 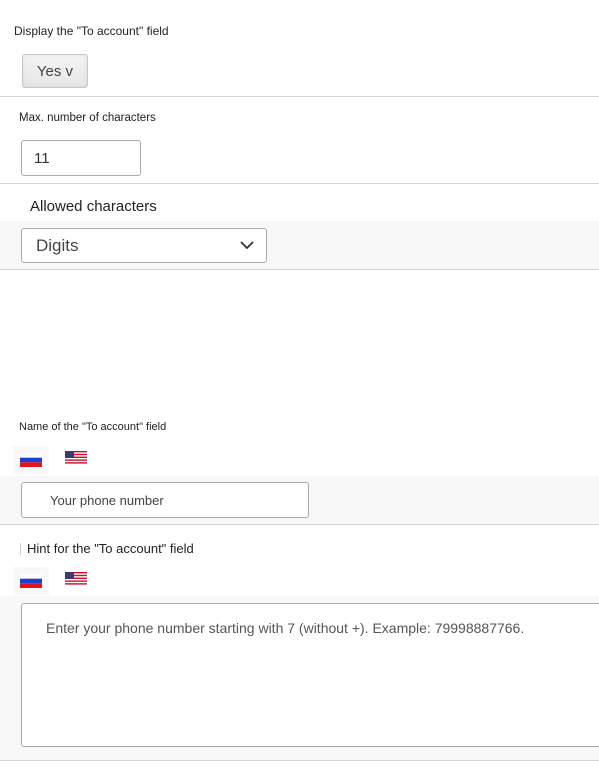 I want to click on max-chars-input: 11, so click(x=81, y=158).